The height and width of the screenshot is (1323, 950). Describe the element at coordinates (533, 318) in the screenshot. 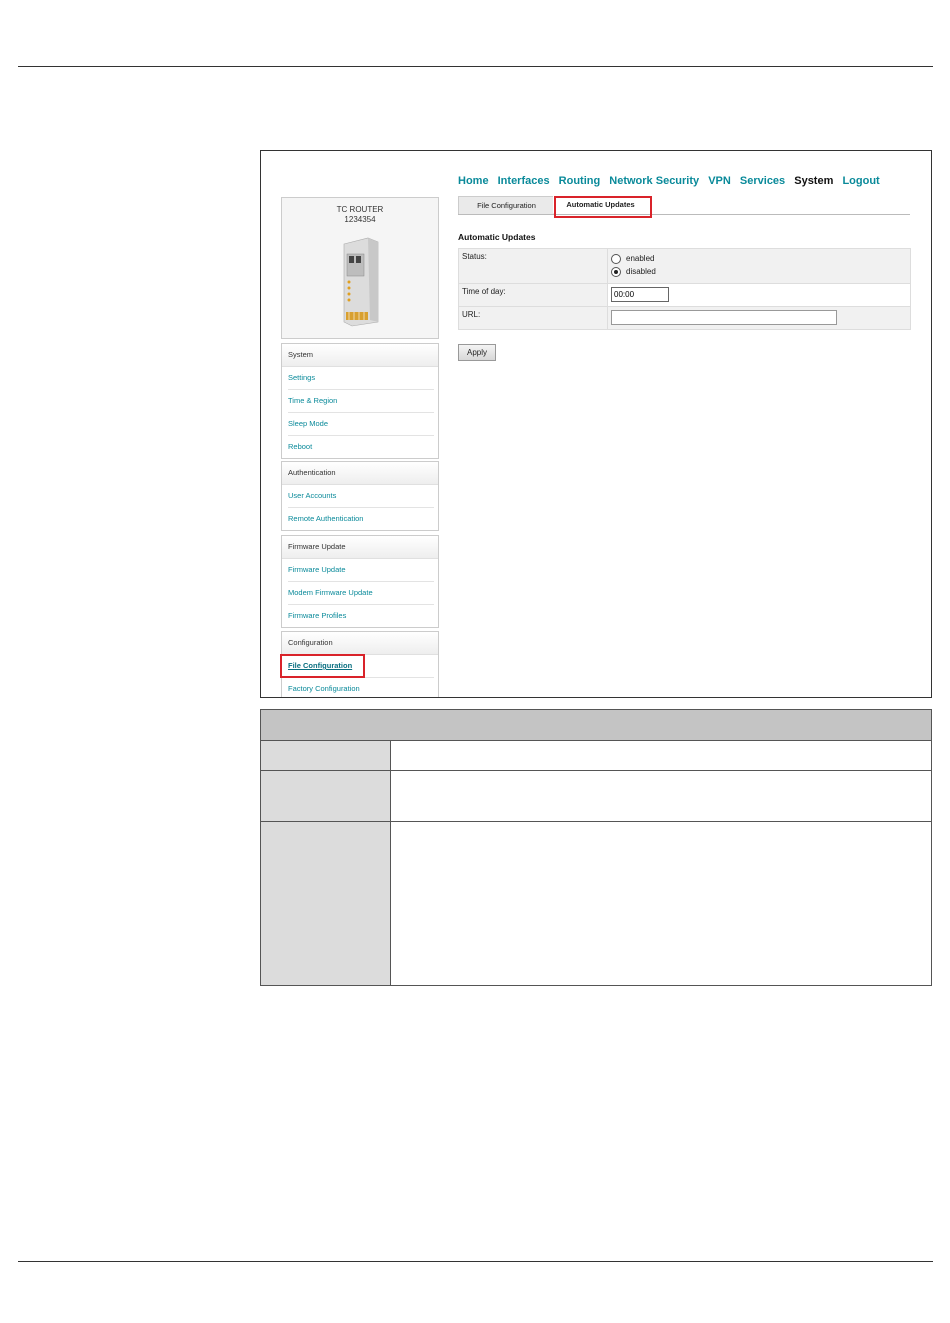

I see `url-label: URL:` at that location.